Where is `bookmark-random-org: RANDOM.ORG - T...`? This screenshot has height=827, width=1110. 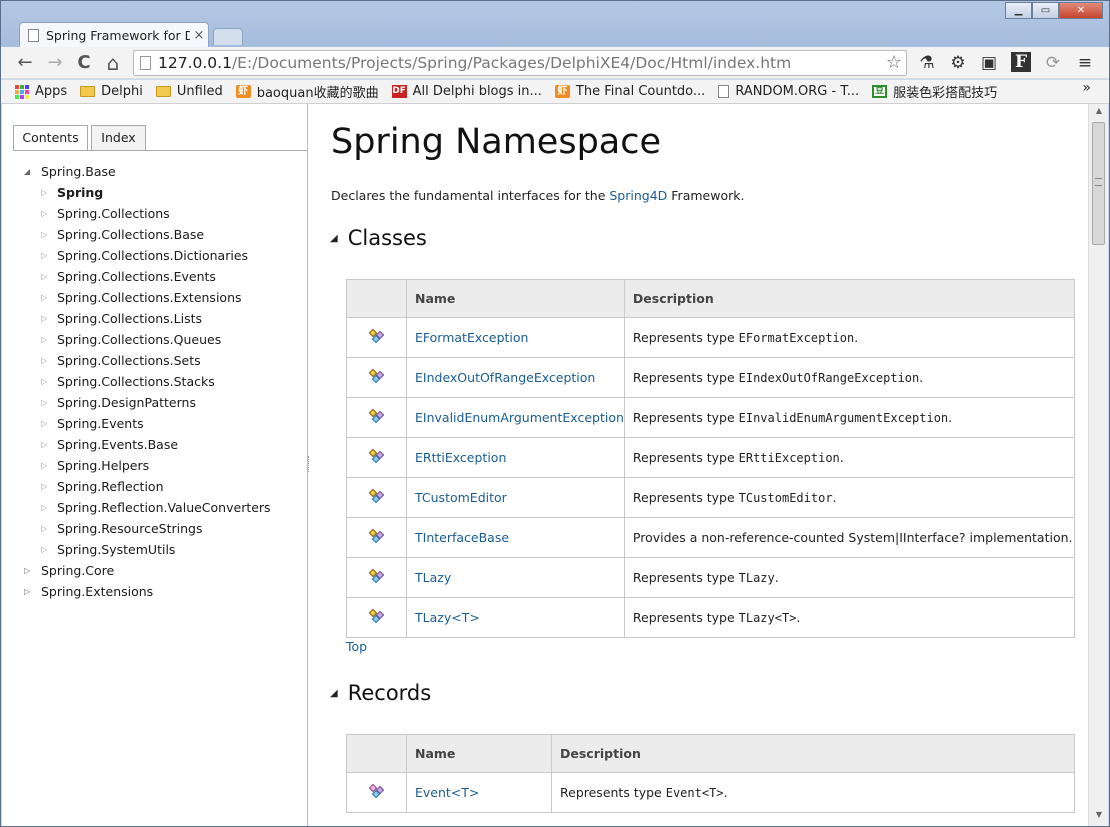 bookmark-random-org: RANDOM.ORG - T... is located at coordinates (788, 91).